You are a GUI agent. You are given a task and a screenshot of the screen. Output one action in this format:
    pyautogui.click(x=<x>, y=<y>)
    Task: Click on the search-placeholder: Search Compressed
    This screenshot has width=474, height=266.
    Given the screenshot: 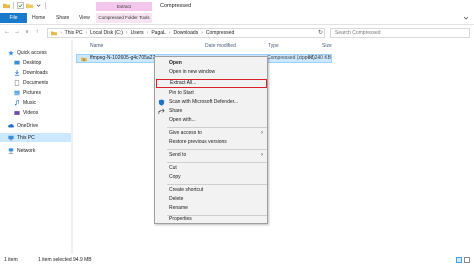 What is the action you would take?
    pyautogui.click(x=358, y=33)
    